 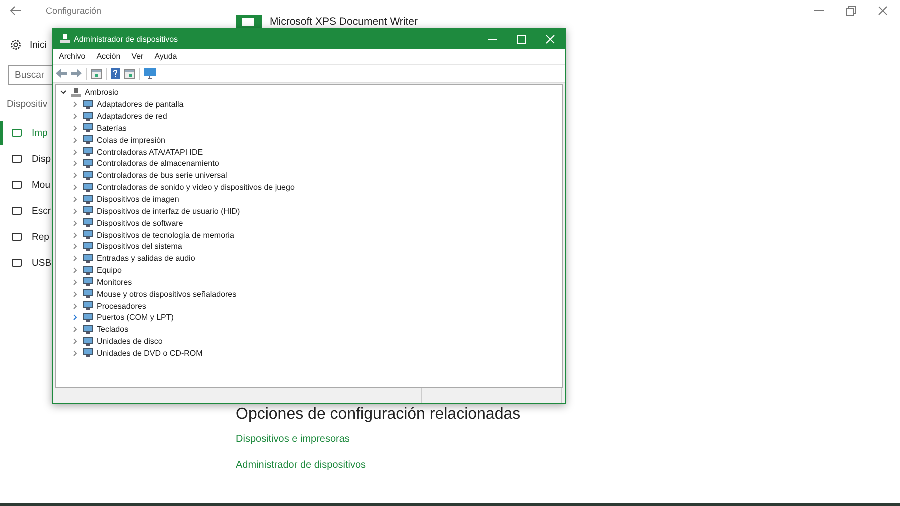 What do you see at coordinates (139, 247) in the screenshot?
I see `tree-item: Dispositivos del sistema` at bounding box center [139, 247].